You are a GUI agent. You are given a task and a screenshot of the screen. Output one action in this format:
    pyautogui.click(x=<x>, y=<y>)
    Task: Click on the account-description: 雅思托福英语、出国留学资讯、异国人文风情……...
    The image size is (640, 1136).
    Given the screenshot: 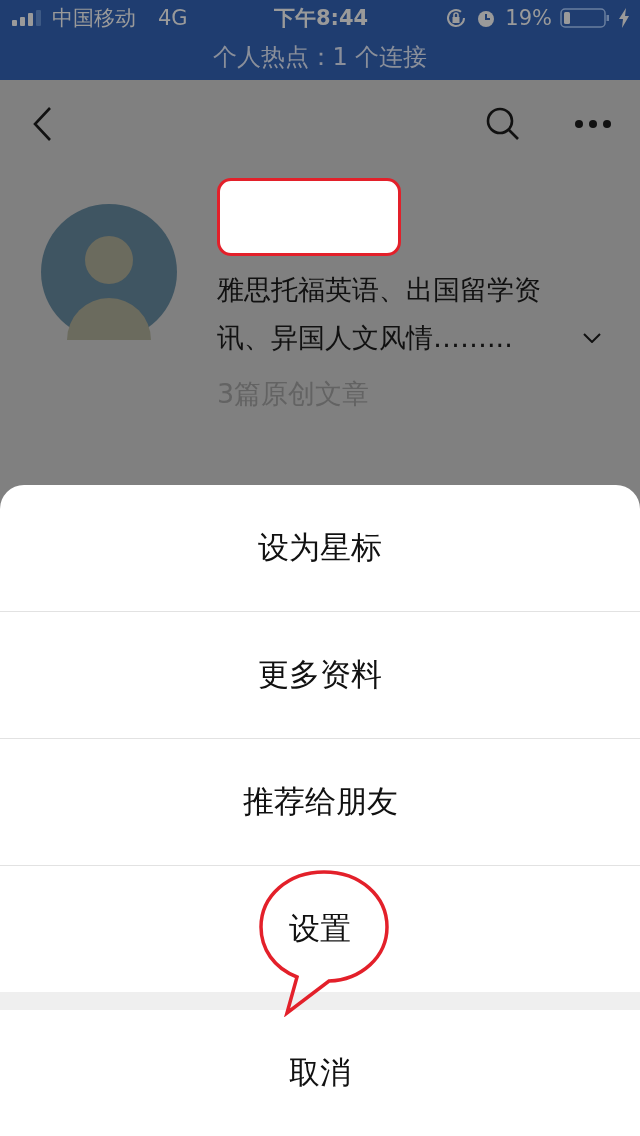 What is the action you would take?
    pyautogui.click(x=379, y=314)
    